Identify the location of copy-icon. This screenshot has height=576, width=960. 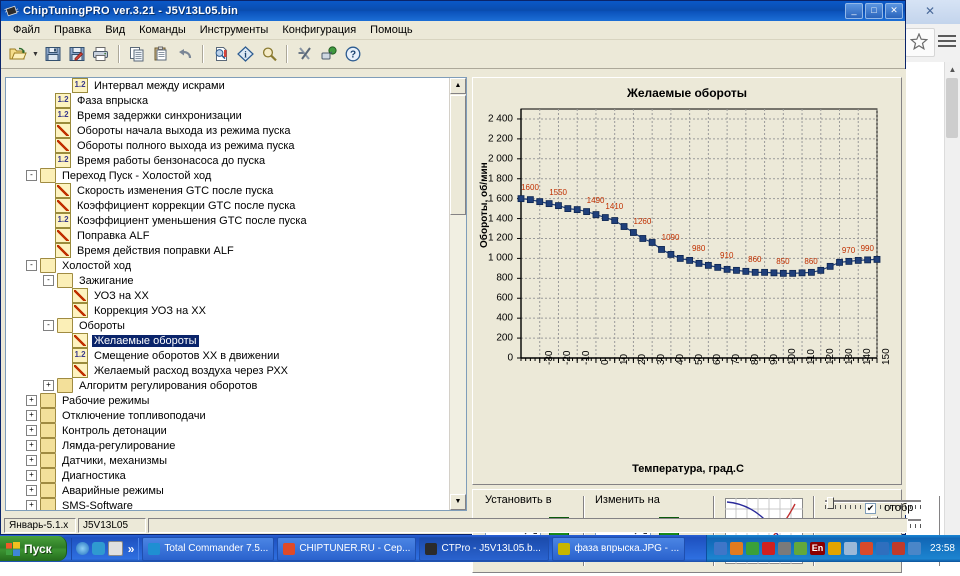
(137, 54).